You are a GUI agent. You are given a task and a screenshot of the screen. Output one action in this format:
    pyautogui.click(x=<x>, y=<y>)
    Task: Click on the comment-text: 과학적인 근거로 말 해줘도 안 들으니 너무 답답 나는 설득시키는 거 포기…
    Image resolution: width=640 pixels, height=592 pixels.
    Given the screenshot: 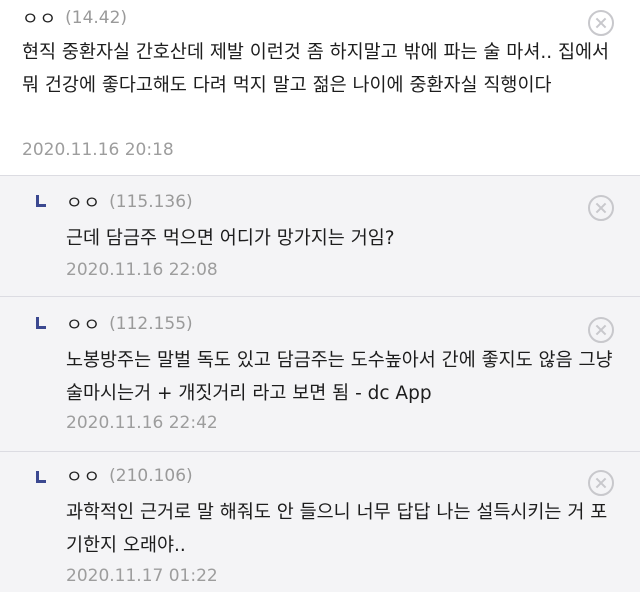 What is the action you would take?
    pyautogui.click(x=337, y=529)
    